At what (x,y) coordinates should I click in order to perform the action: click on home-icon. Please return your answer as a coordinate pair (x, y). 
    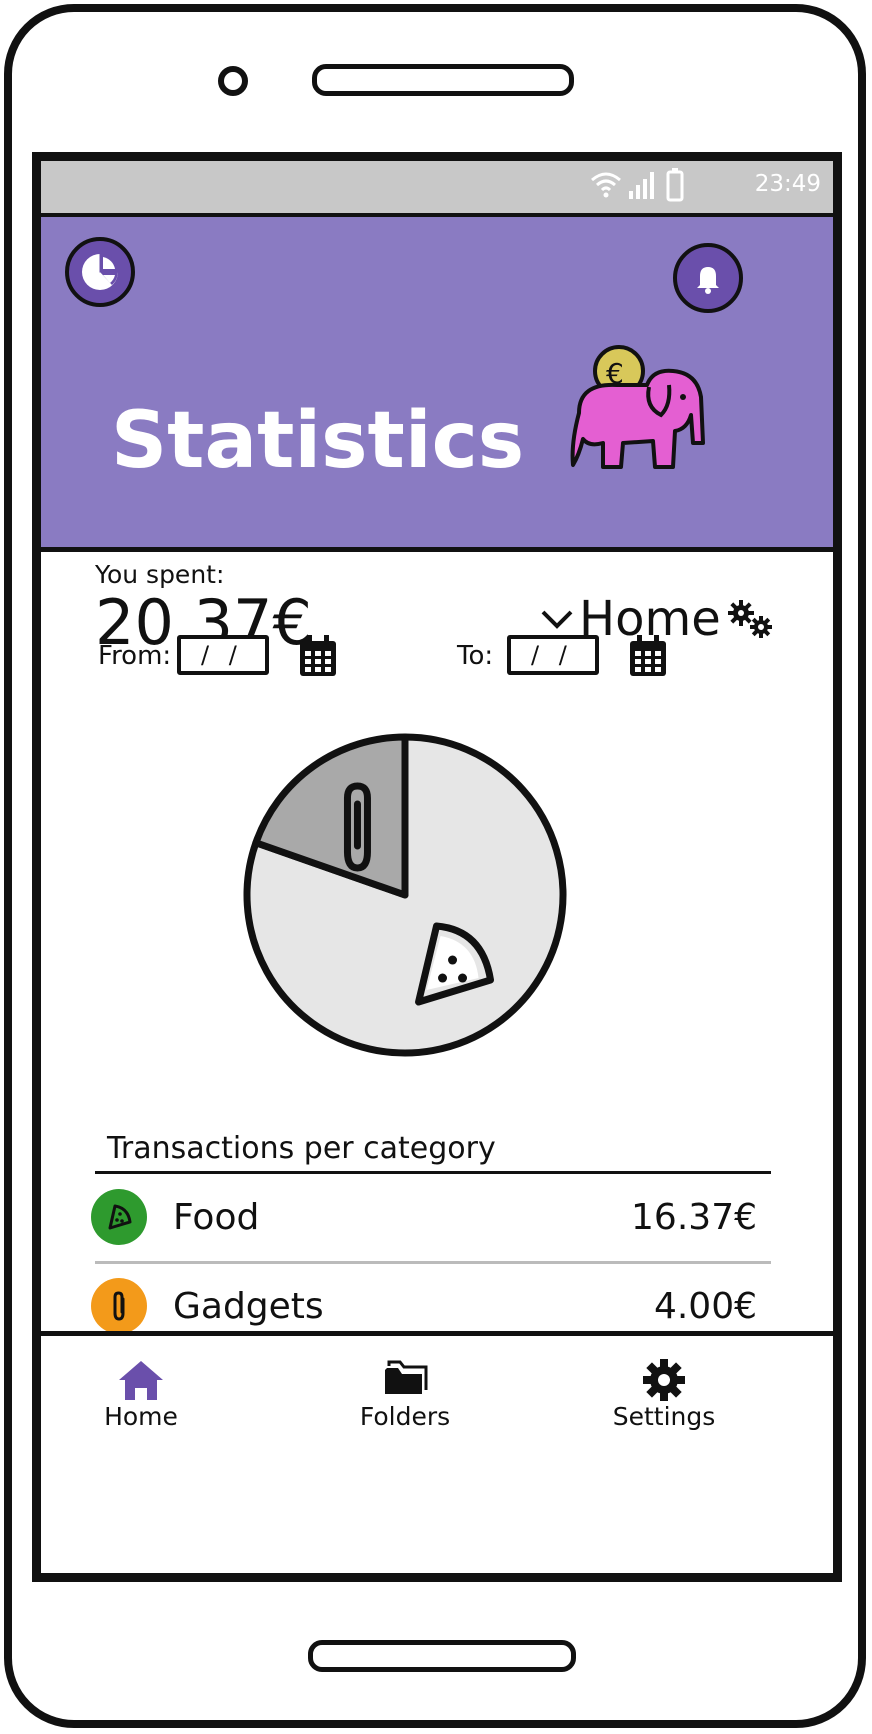
    Looking at the image, I should click on (141, 1380).